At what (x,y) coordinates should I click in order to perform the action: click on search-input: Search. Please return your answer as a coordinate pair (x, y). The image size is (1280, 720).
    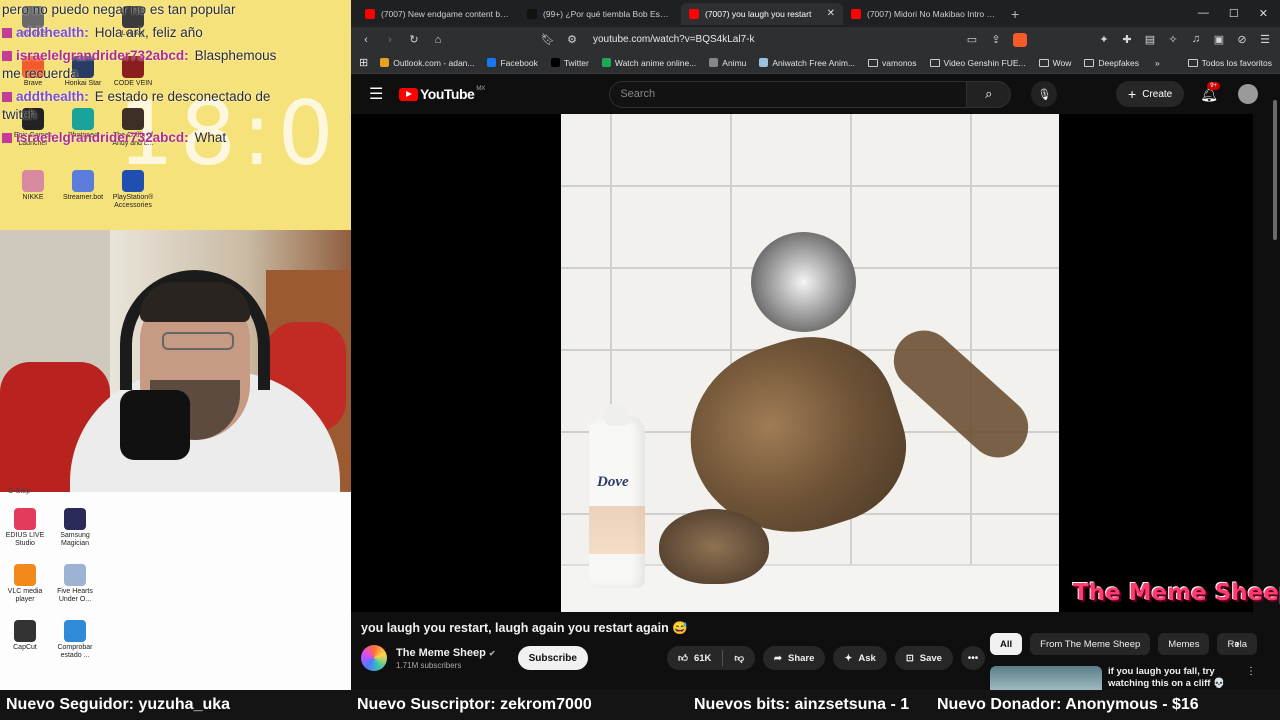
    Looking at the image, I should click on (788, 94).